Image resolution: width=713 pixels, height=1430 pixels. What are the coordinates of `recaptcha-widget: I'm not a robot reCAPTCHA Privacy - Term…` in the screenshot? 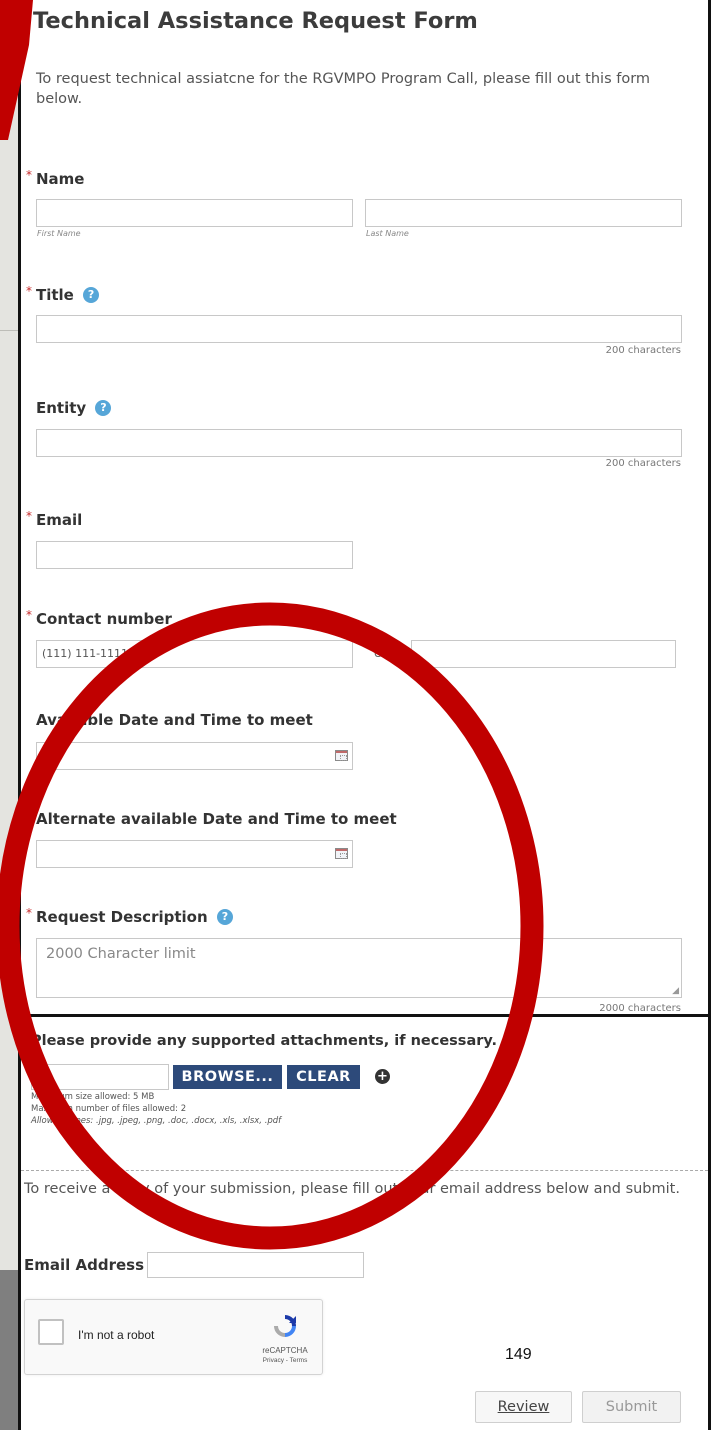 It's located at (173, 1337).